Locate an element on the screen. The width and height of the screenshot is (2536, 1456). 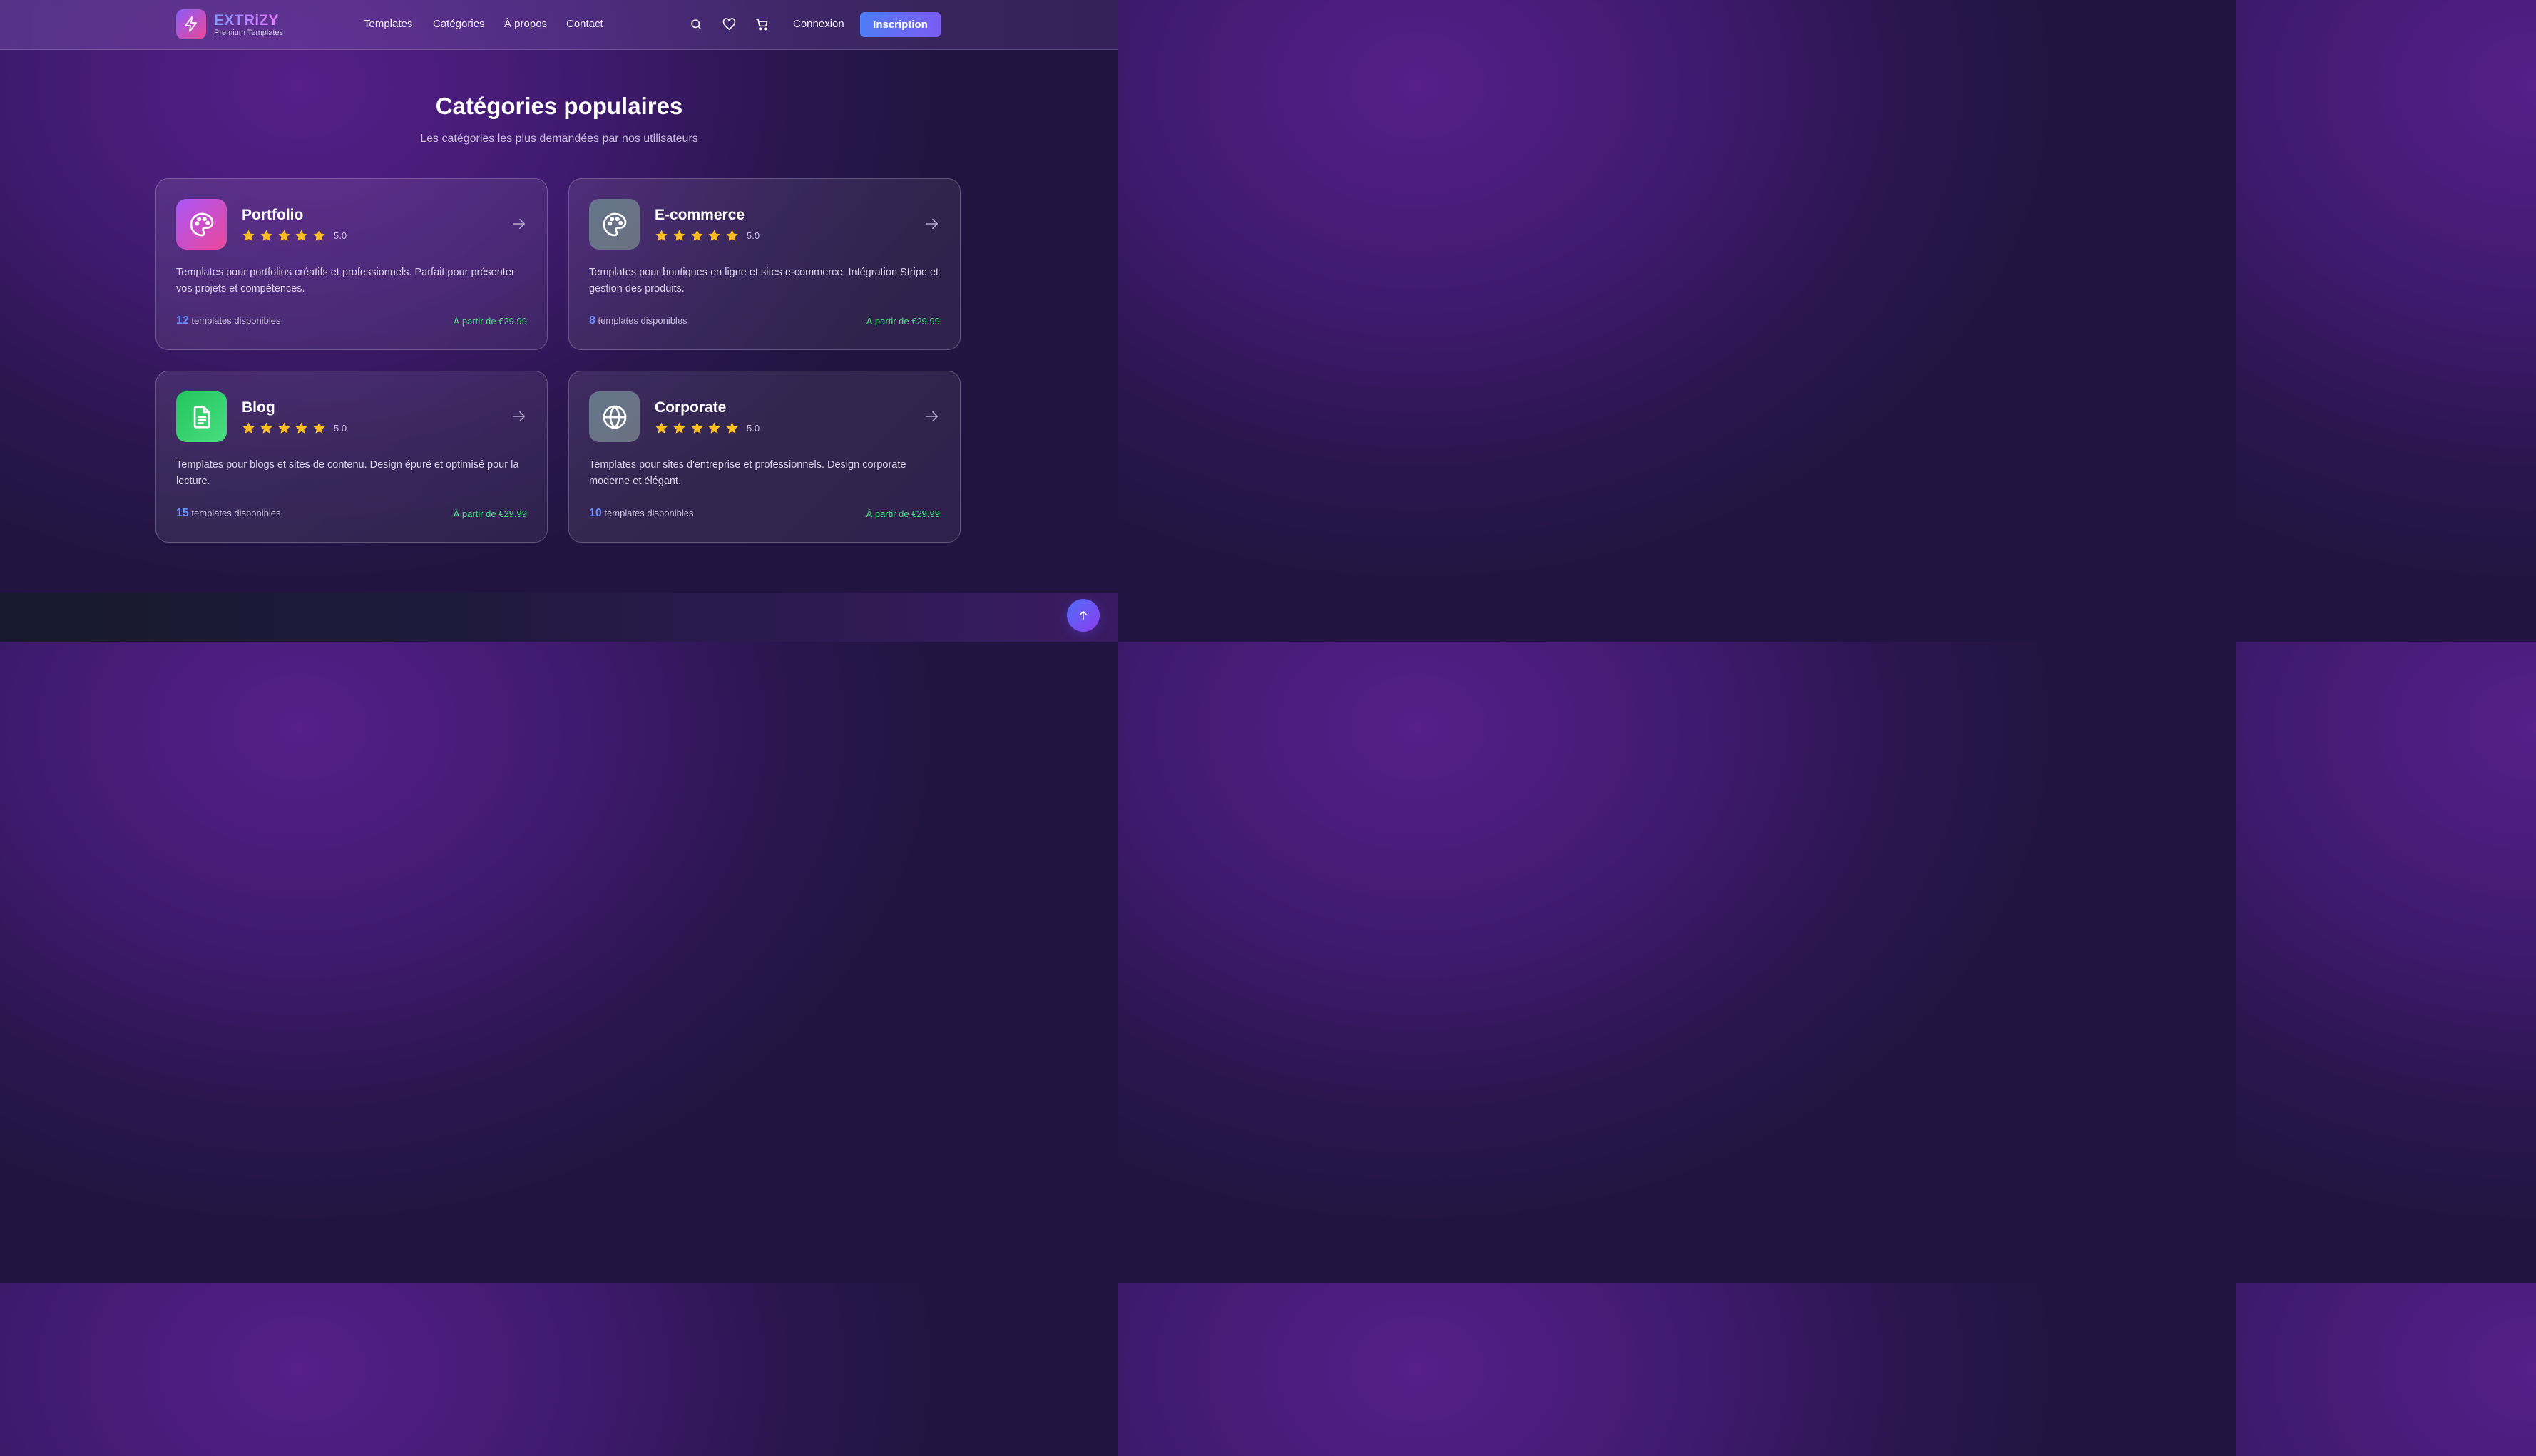
template-count-number: 12 is located at coordinates (182, 320).